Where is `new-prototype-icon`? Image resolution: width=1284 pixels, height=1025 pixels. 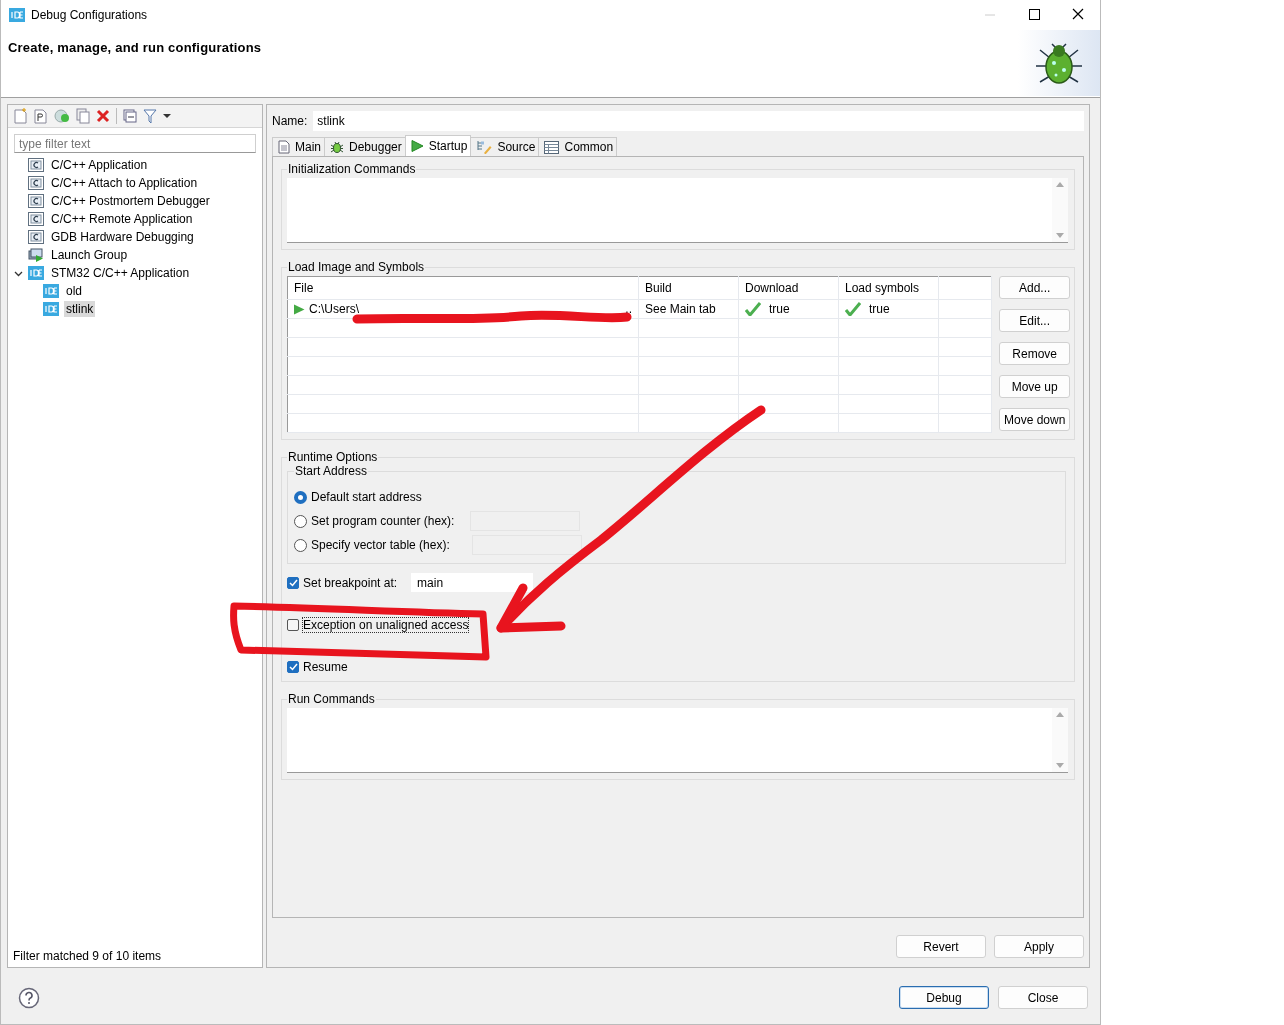 new-prototype-icon is located at coordinates (41, 116).